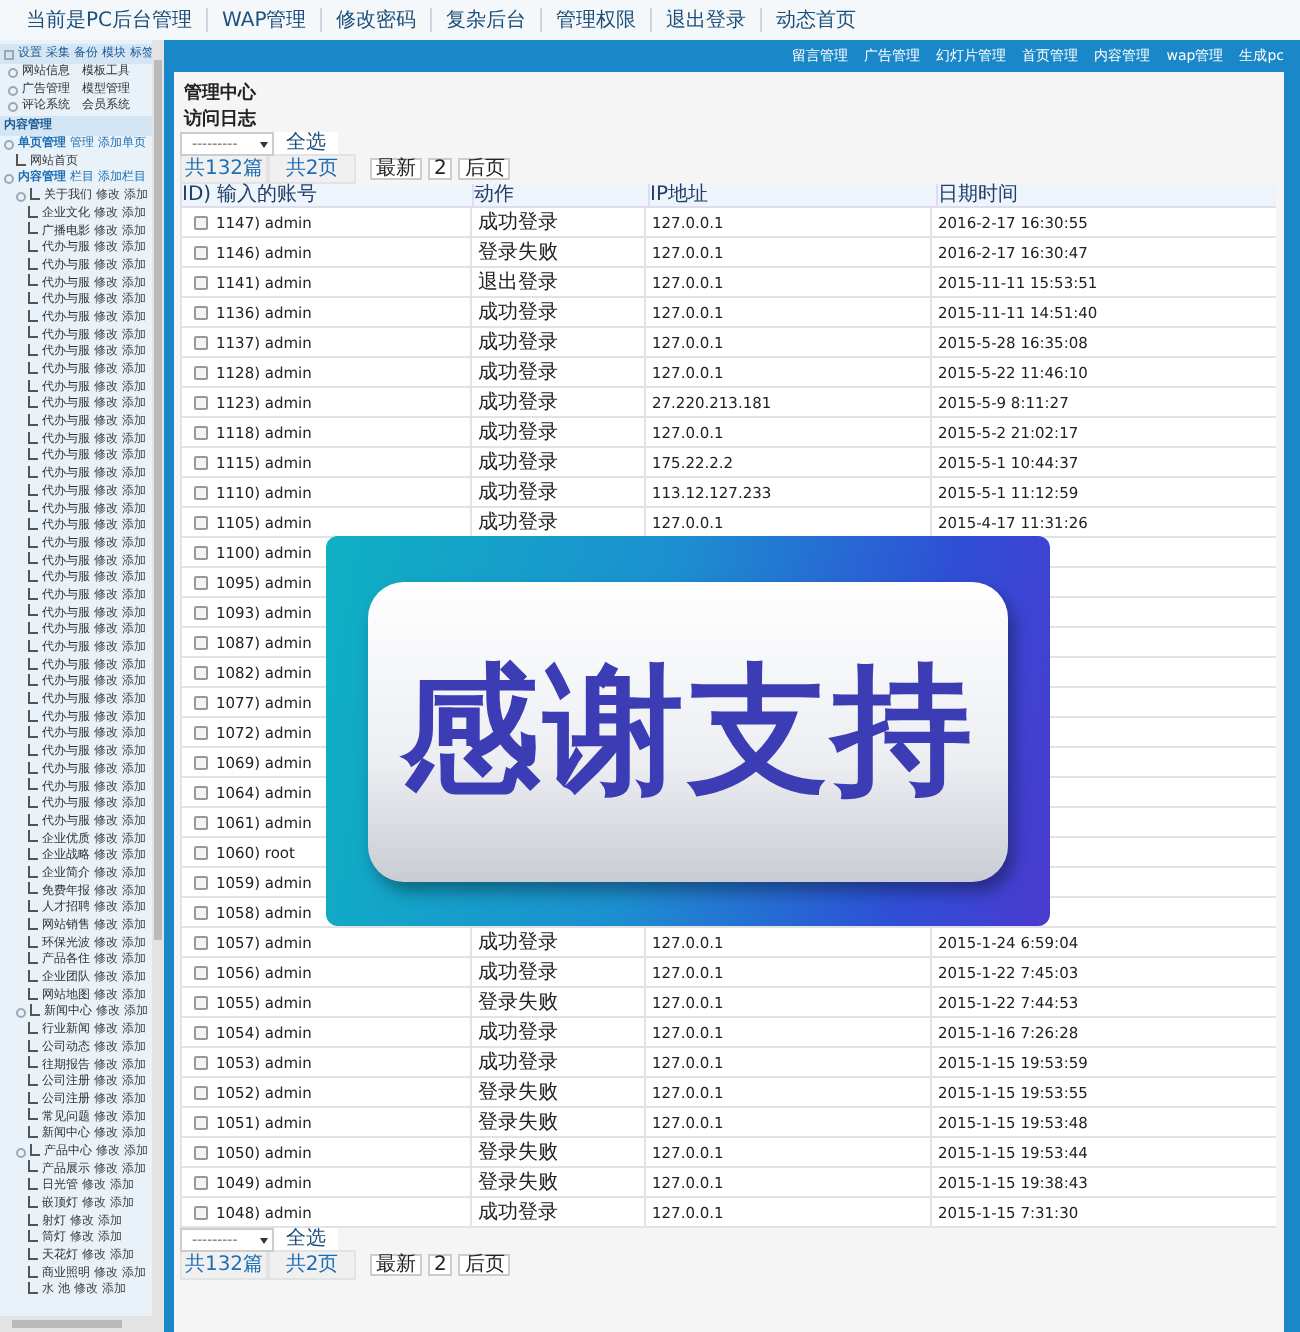 This screenshot has width=1300, height=1332. I want to click on page-title: 管理中心, so click(220, 94).